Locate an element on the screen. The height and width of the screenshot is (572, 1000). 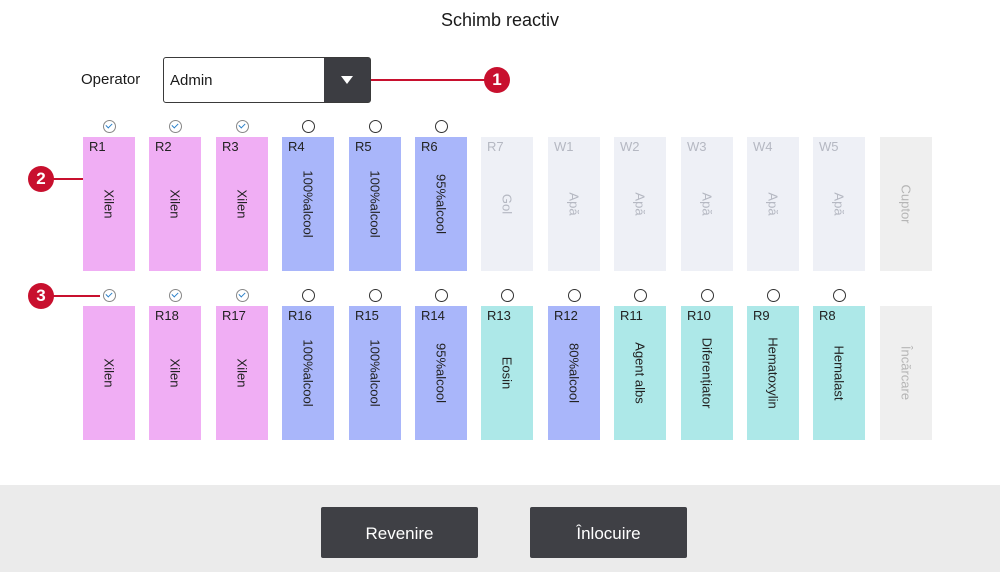
reagent-tile: R6 95%alcool is located at coordinates (441, 204).